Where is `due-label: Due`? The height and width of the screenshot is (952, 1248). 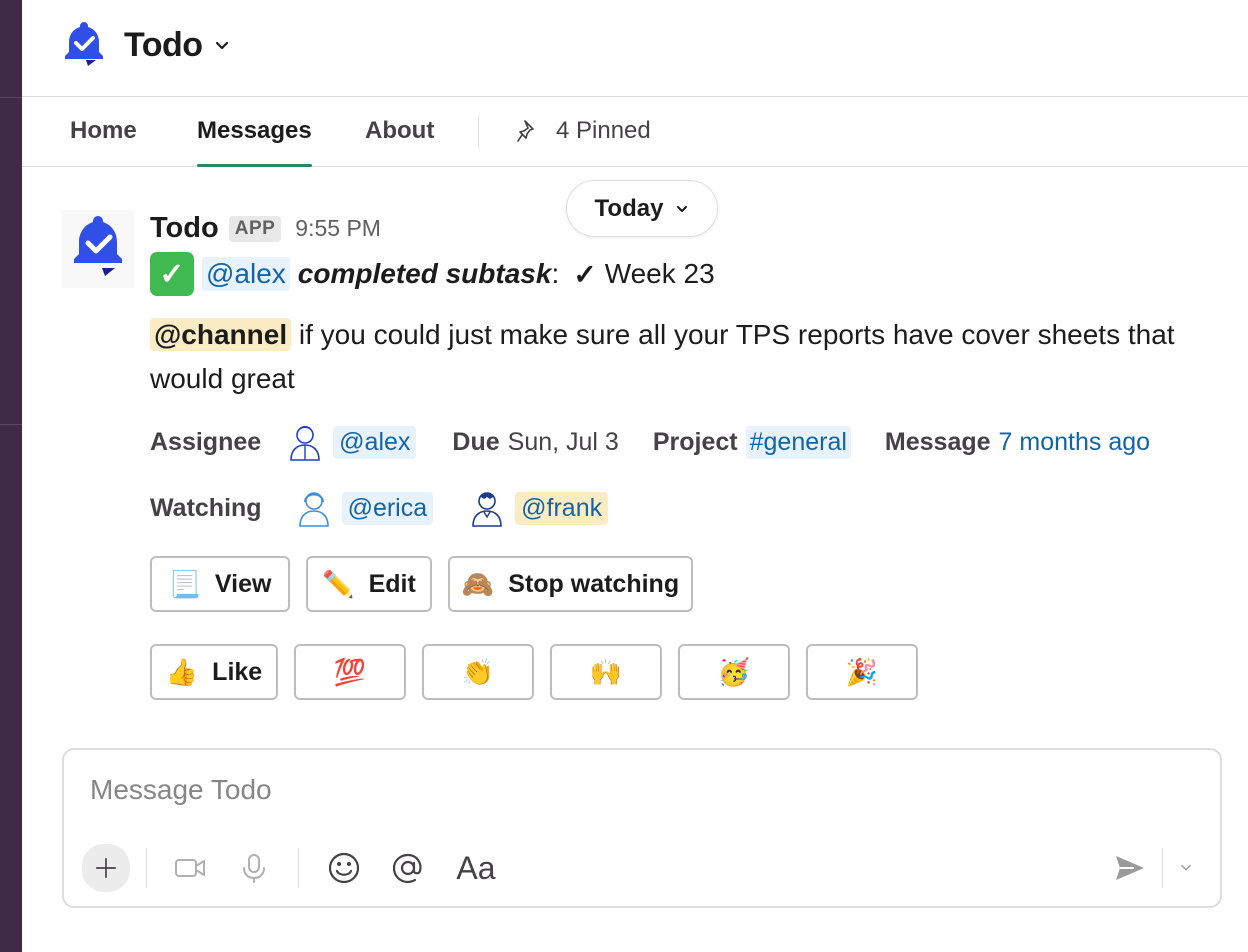 due-label: Due is located at coordinates (476, 441).